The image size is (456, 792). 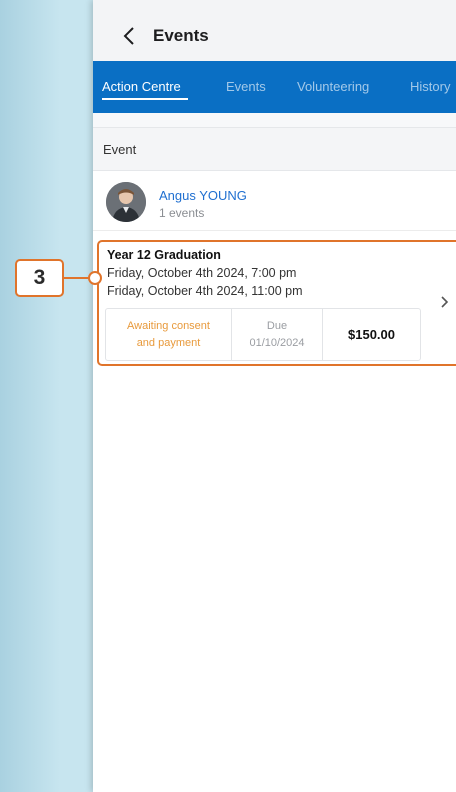 I want to click on person-row: Angus YOUNG 1 events, so click(x=274, y=201).